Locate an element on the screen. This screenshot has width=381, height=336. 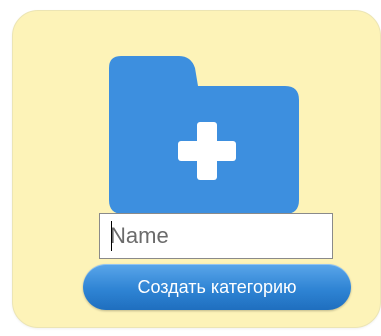
text-caret is located at coordinates (111, 236).